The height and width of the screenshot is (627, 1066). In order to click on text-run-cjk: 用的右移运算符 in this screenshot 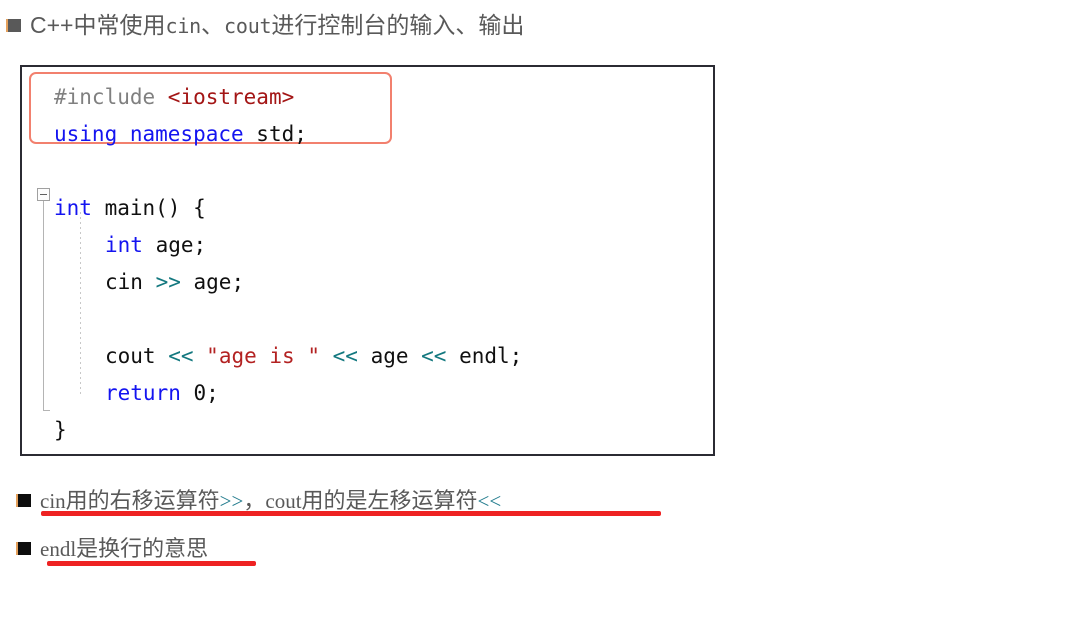, I will do `click(142, 500)`.